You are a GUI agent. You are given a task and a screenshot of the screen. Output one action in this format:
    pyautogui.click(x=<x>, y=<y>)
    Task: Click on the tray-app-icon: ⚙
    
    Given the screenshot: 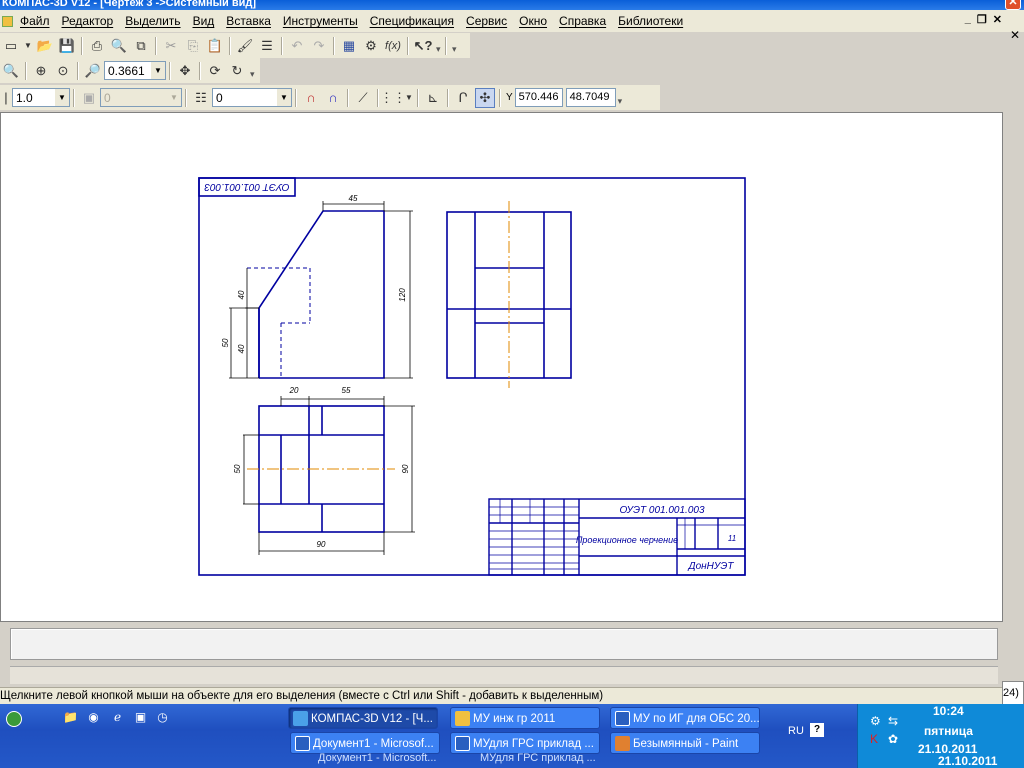 What is the action you would take?
    pyautogui.click(x=875, y=721)
    